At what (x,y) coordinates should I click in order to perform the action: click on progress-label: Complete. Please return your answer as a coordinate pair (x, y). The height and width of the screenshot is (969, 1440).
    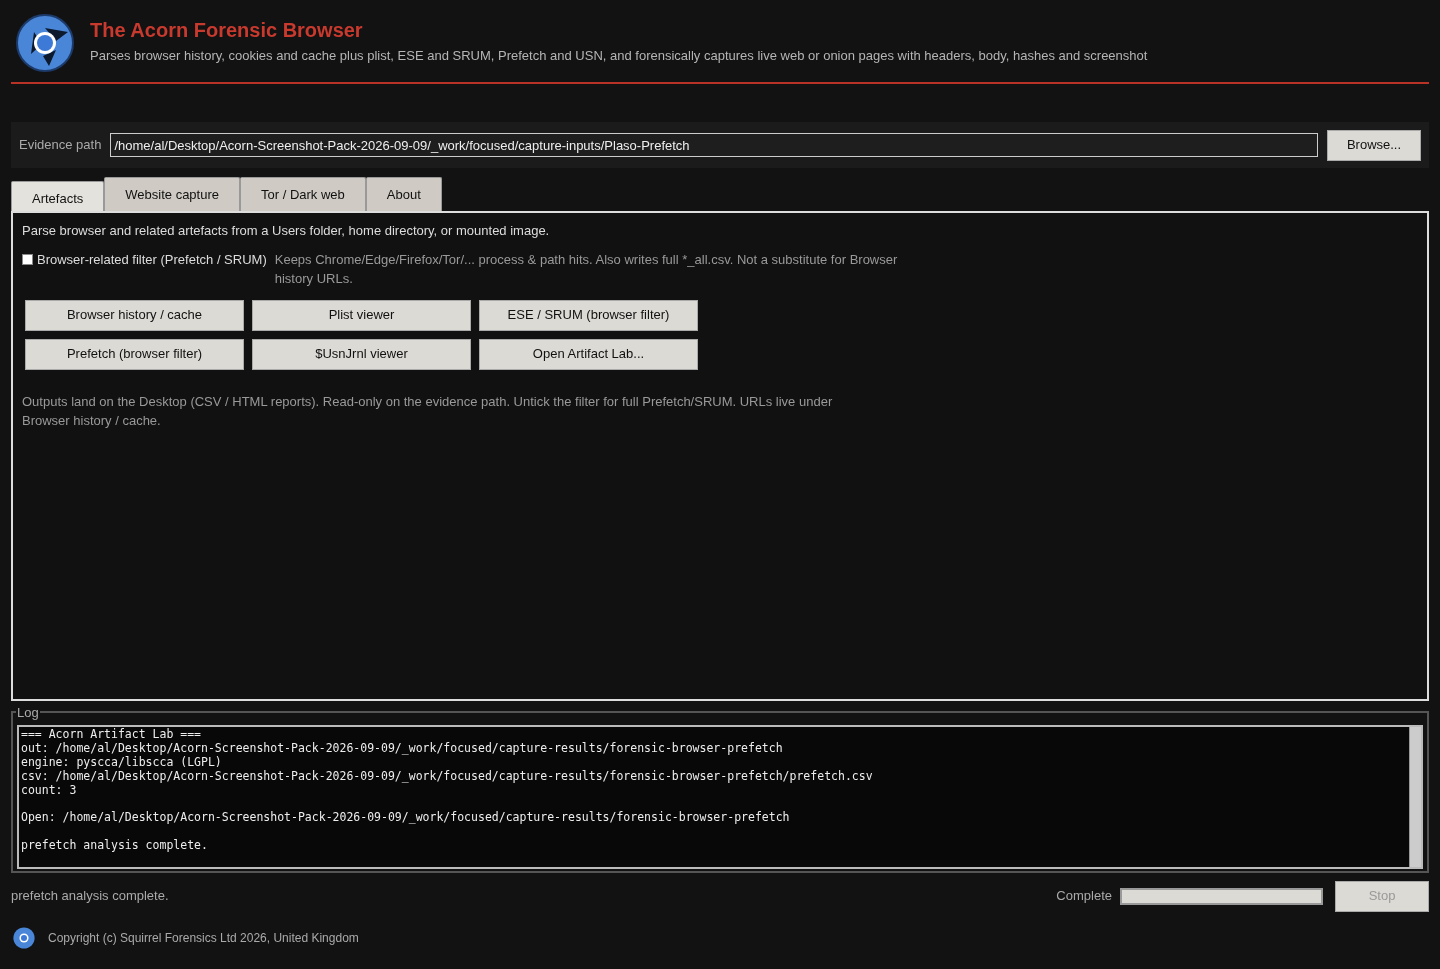
    Looking at the image, I should click on (1084, 896).